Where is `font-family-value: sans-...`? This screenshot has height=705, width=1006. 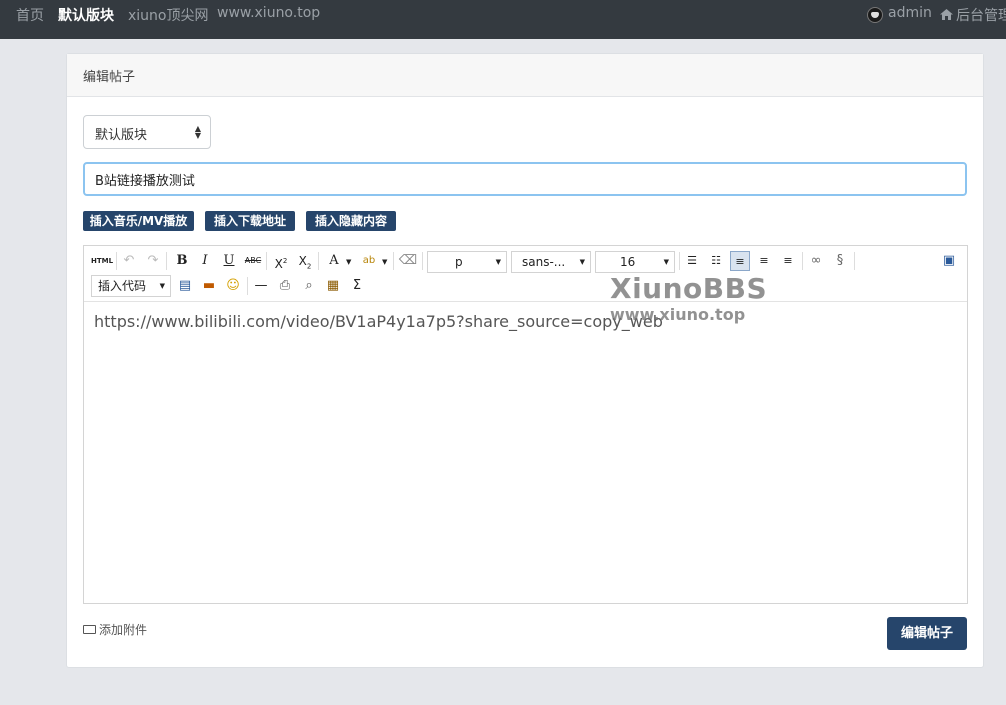 font-family-value: sans-... is located at coordinates (544, 262).